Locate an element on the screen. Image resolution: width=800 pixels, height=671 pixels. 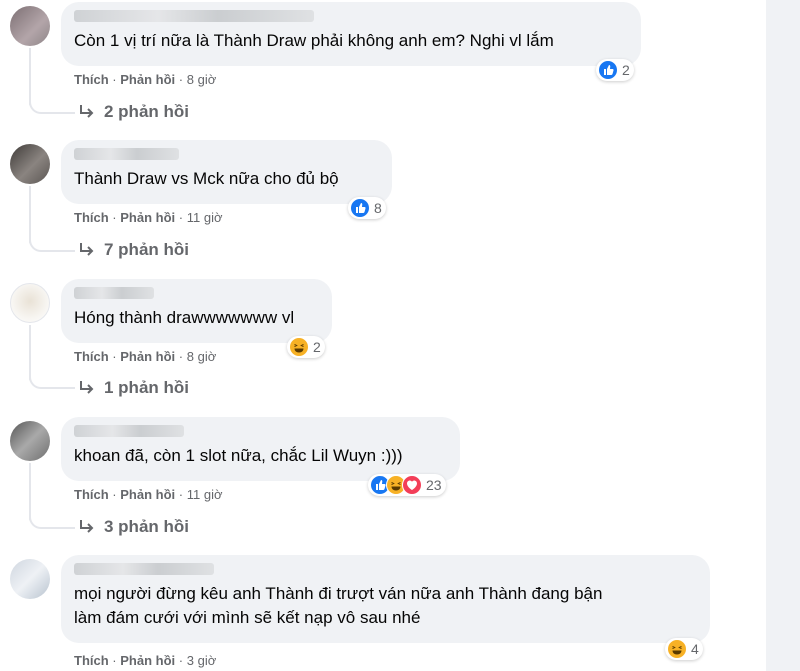
reaction-summary: 23 is located at coordinates (407, 485).